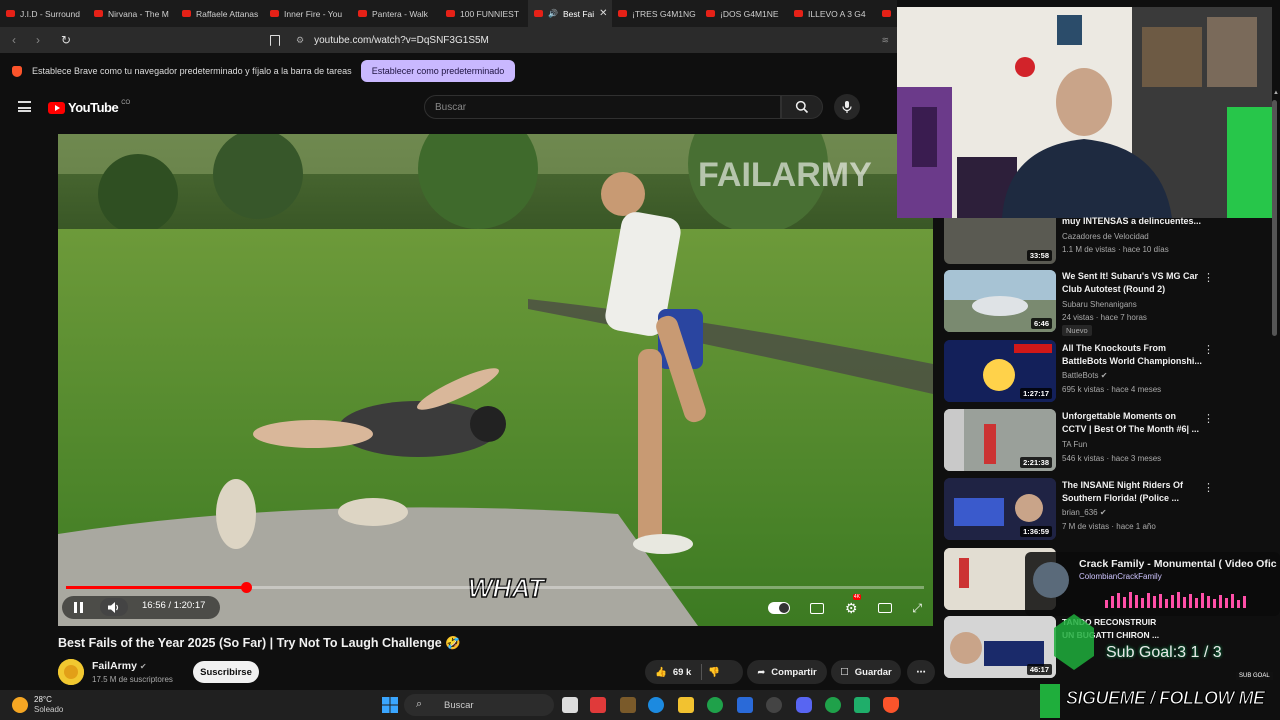 The width and height of the screenshot is (1280, 720). What do you see at coordinates (886, 13) in the screenshot?
I see `browser-tab` at bounding box center [886, 13].